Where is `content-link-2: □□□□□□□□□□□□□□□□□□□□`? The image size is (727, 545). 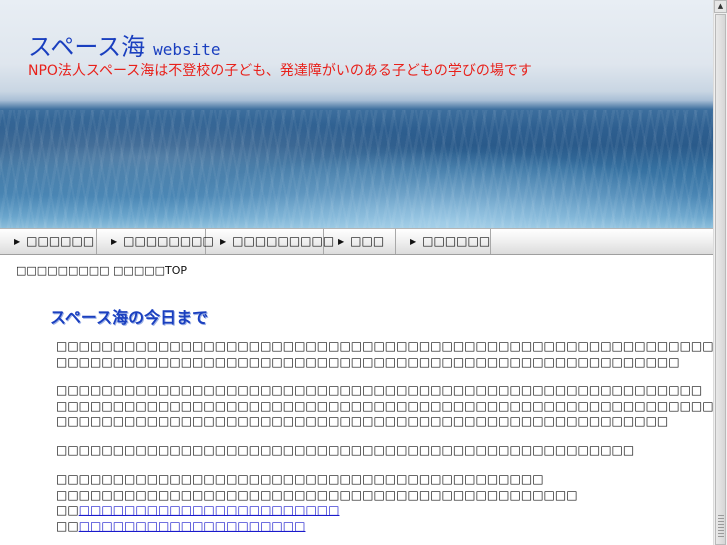
content-link-2: □□□□□□□□□□□□□□□□□□□□ is located at coordinates (192, 526).